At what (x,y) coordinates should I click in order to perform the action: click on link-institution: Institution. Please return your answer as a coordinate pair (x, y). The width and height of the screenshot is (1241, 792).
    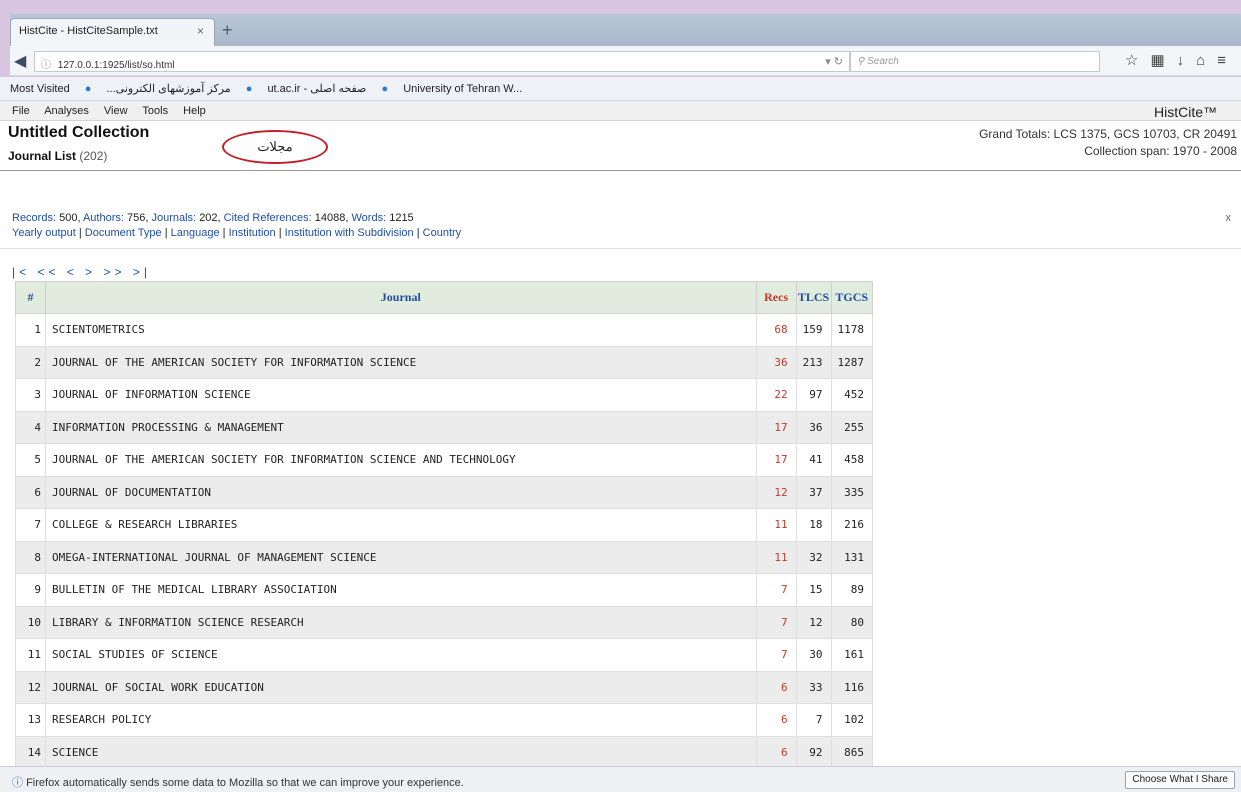
    Looking at the image, I should click on (252, 233).